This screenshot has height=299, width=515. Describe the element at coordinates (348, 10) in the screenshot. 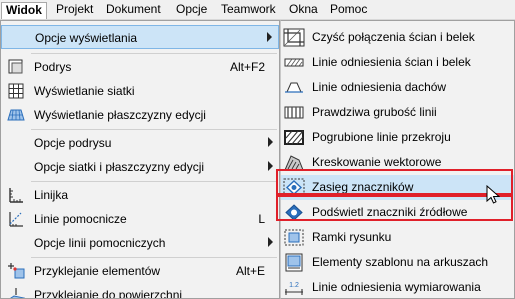

I see `menu-pomoc: Pomoc` at that location.